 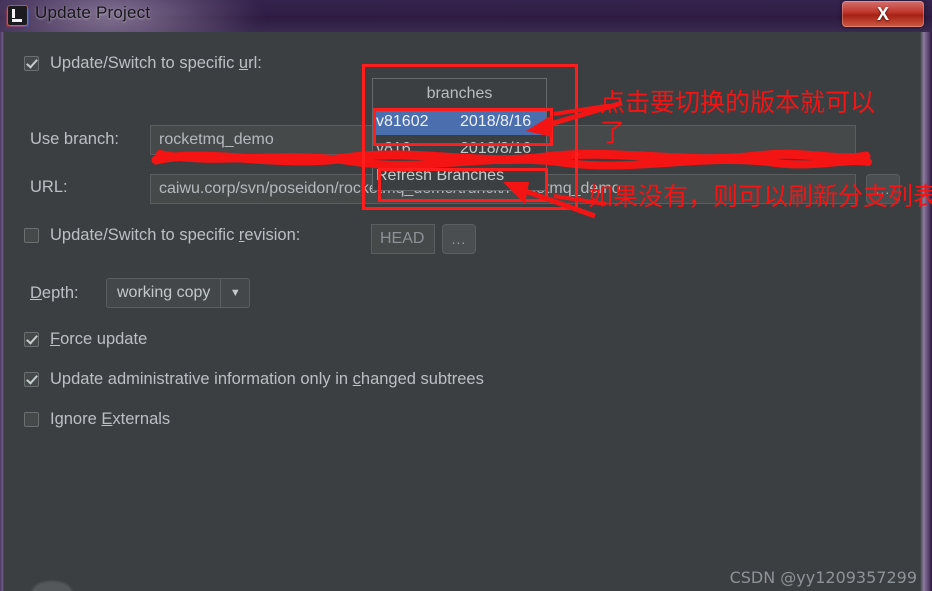 I want to click on window-titlebar: Update Project X, so click(x=466, y=16).